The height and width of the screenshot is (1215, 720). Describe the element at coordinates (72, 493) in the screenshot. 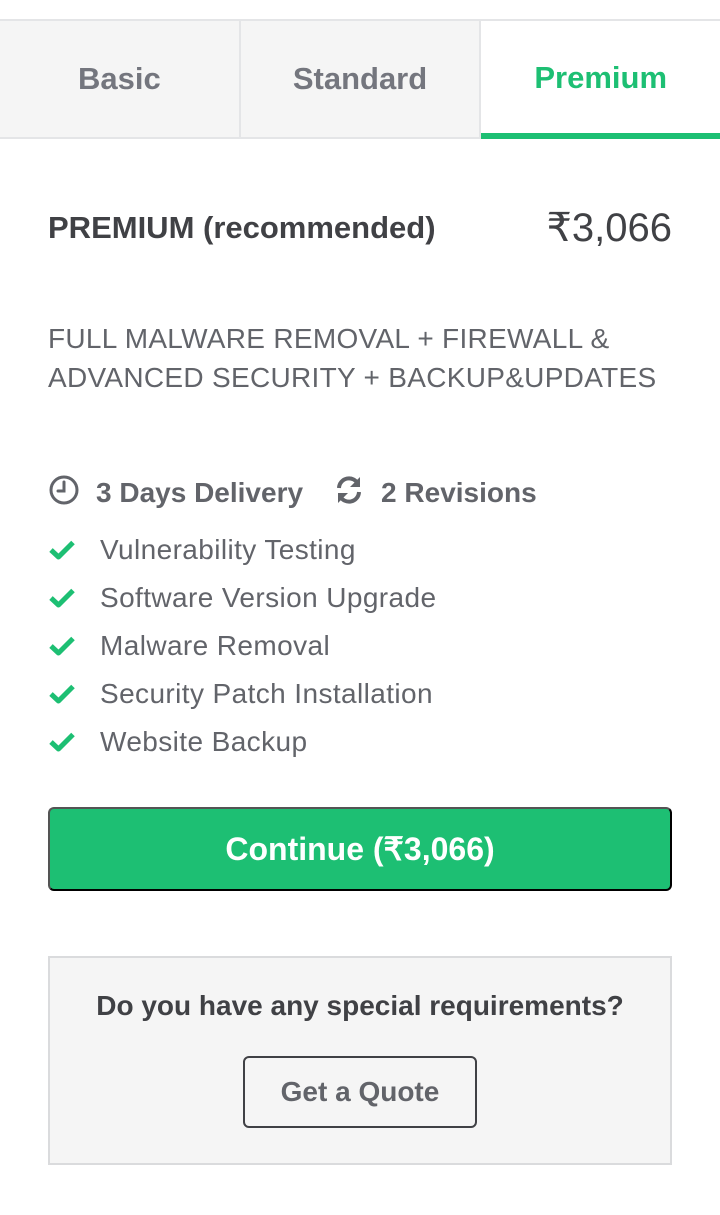

I see `clock-icon` at that location.